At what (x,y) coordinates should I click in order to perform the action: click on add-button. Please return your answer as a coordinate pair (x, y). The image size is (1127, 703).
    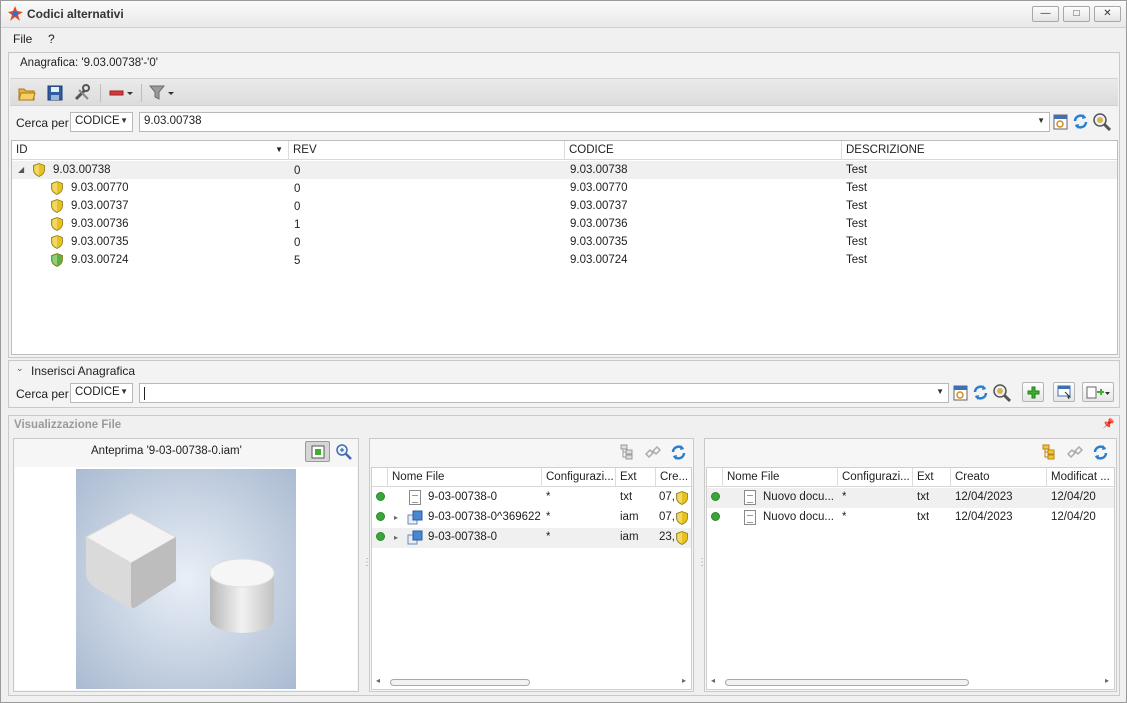
    Looking at the image, I should click on (1033, 392).